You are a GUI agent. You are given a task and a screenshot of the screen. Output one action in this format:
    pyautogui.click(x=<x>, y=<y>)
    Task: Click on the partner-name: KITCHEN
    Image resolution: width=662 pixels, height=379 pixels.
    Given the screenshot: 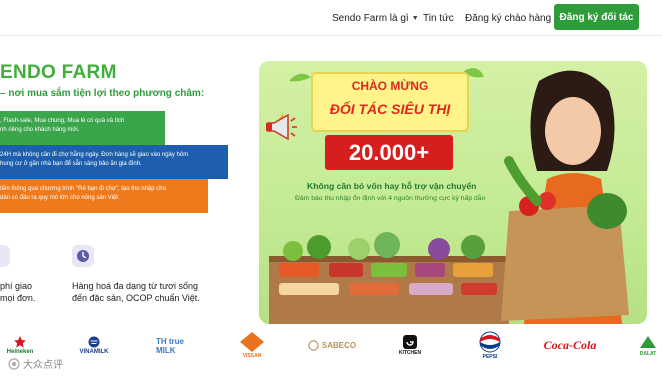 What is the action you would take?
    pyautogui.click(x=410, y=352)
    